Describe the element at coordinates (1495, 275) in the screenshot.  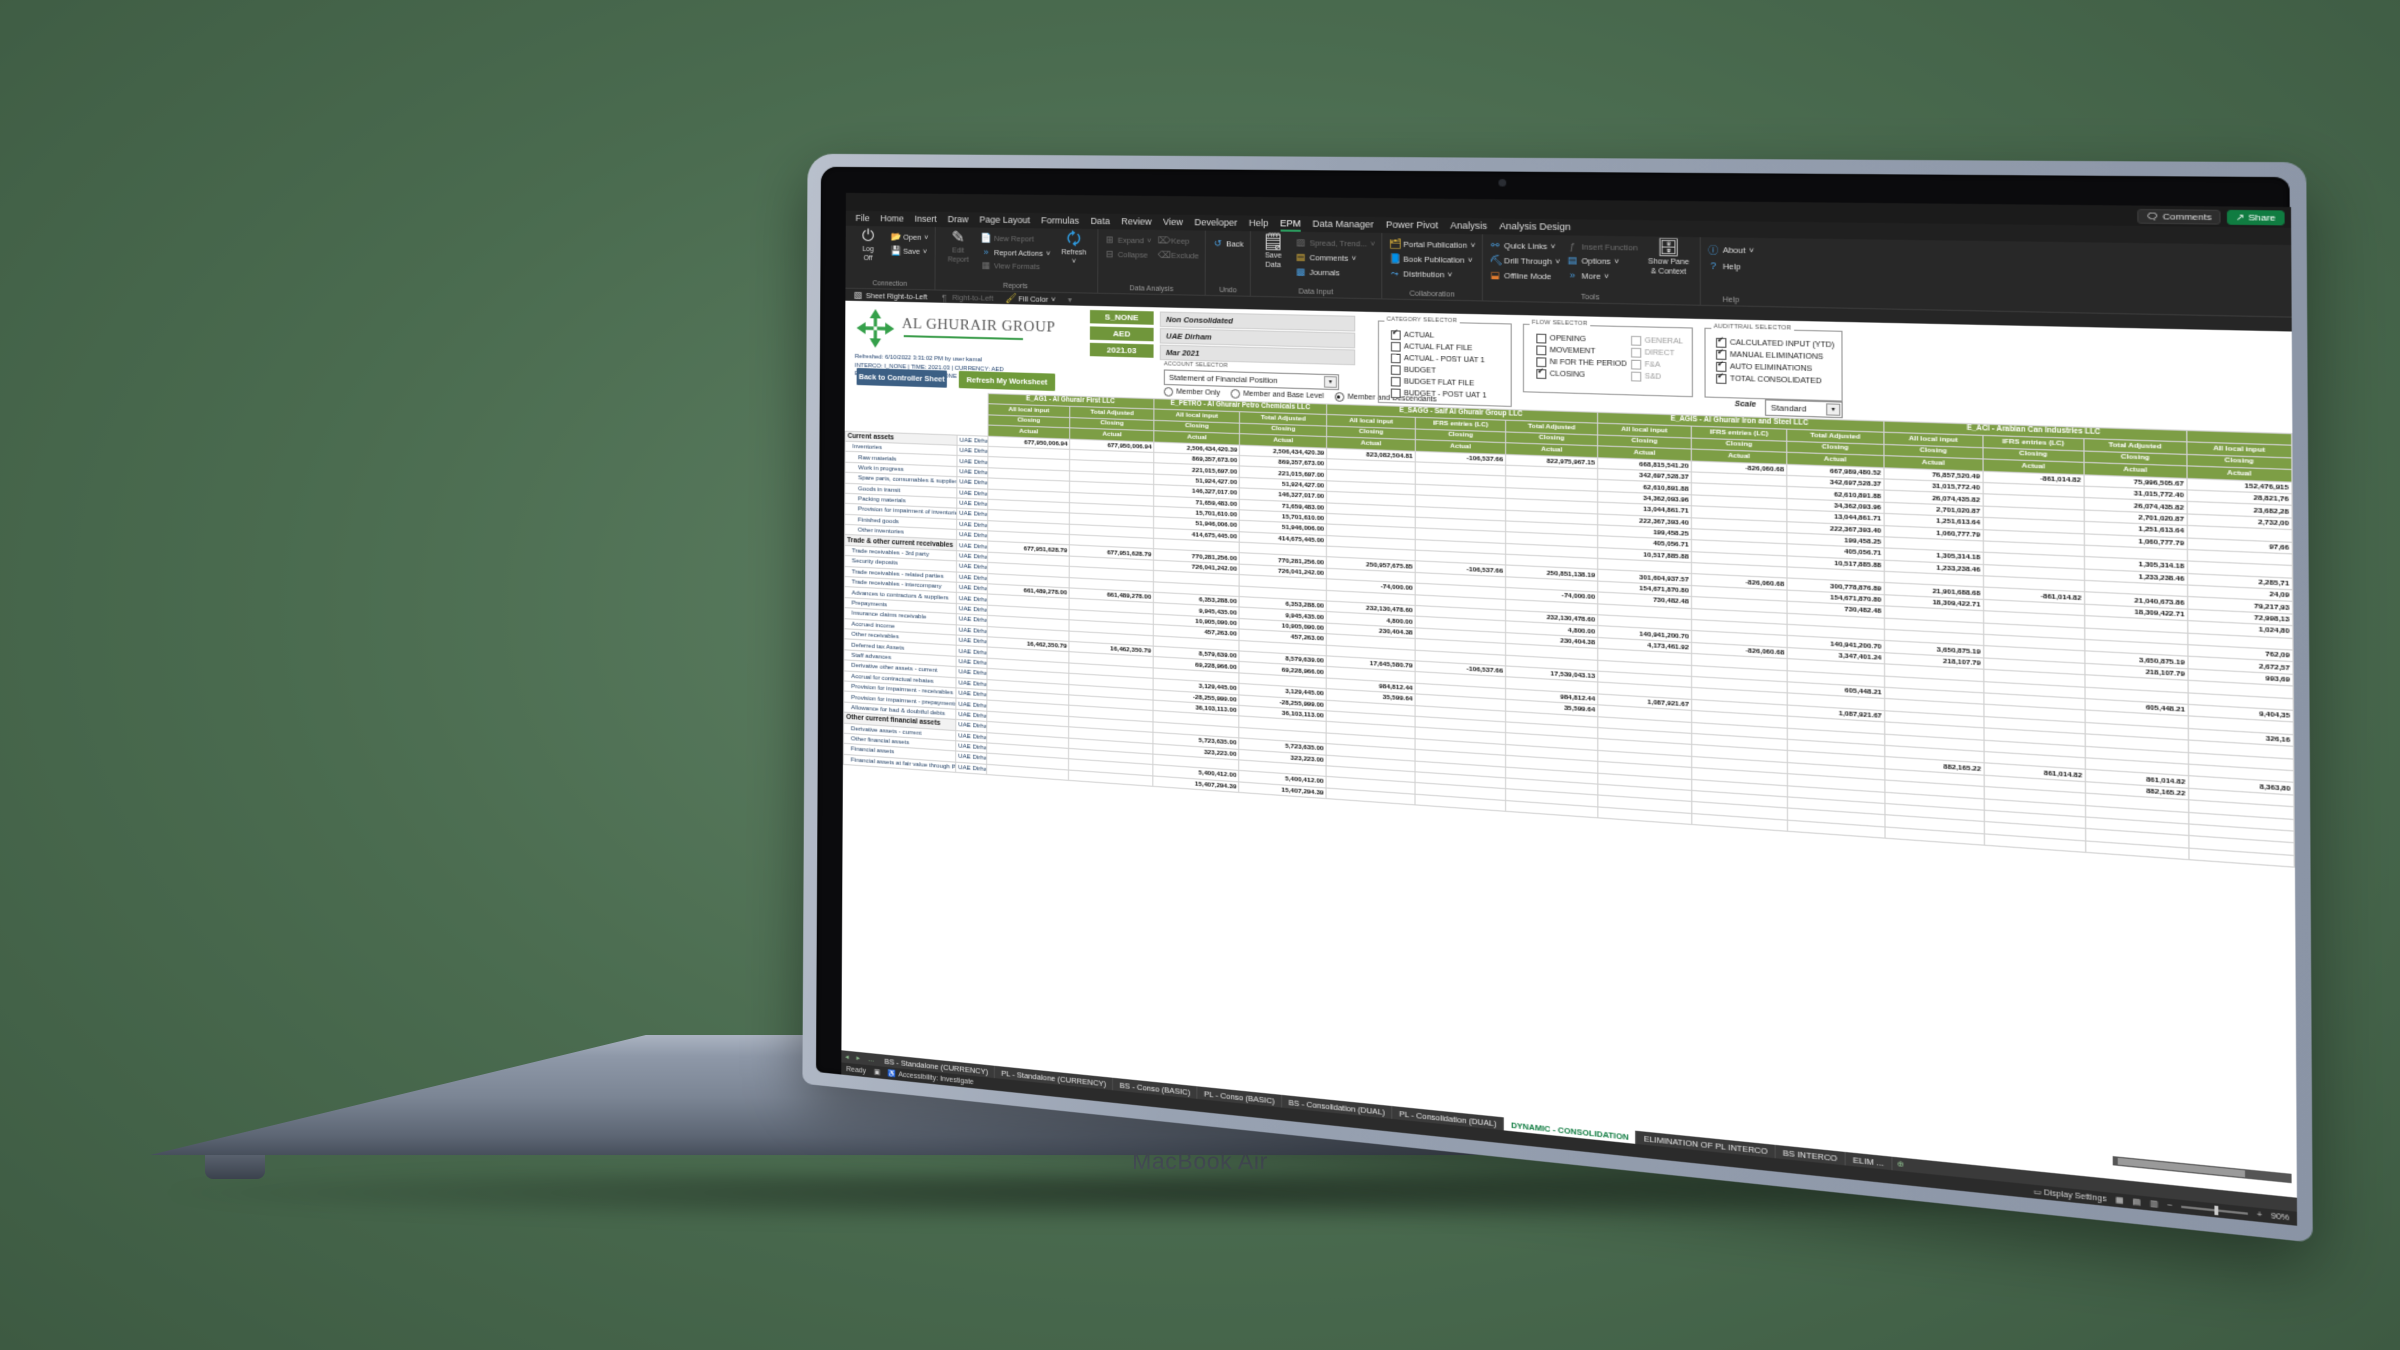
I see `offline-icon: ⬓` at that location.